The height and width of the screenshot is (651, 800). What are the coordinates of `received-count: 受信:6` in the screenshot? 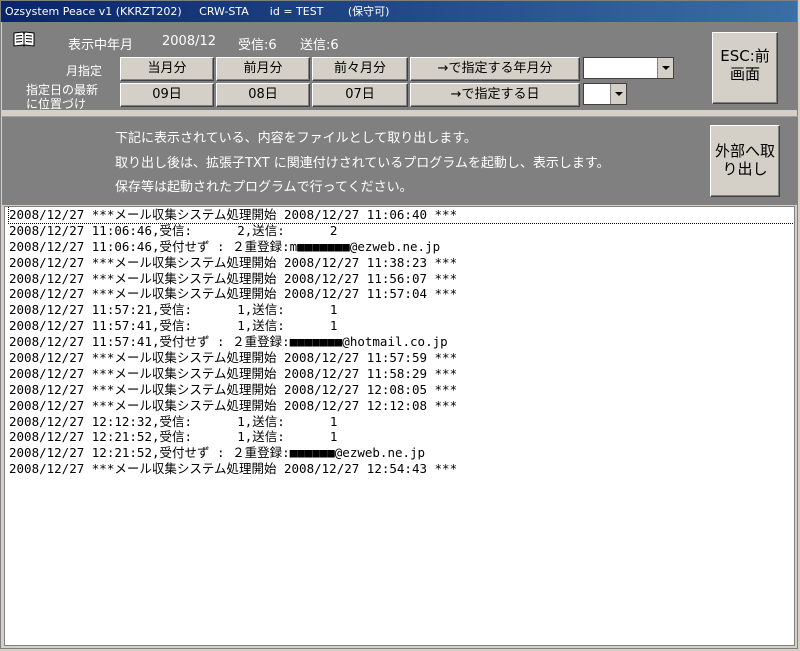 It's located at (257, 45).